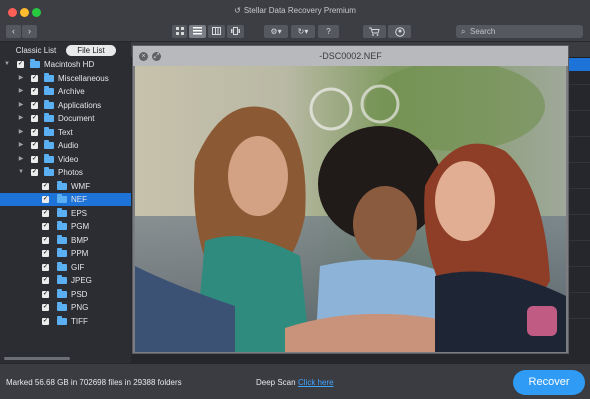 Image resolution: width=590 pixels, height=399 pixels. I want to click on cover-flow-button, so click(235, 31).